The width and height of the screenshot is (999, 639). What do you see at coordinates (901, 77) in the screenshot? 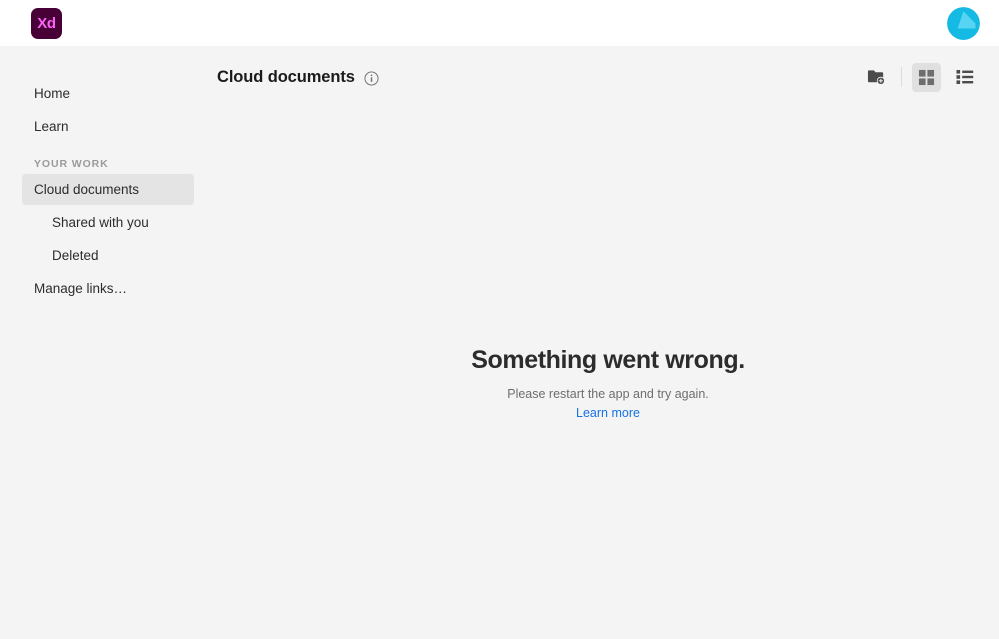
I see `toolbar-divider` at bounding box center [901, 77].